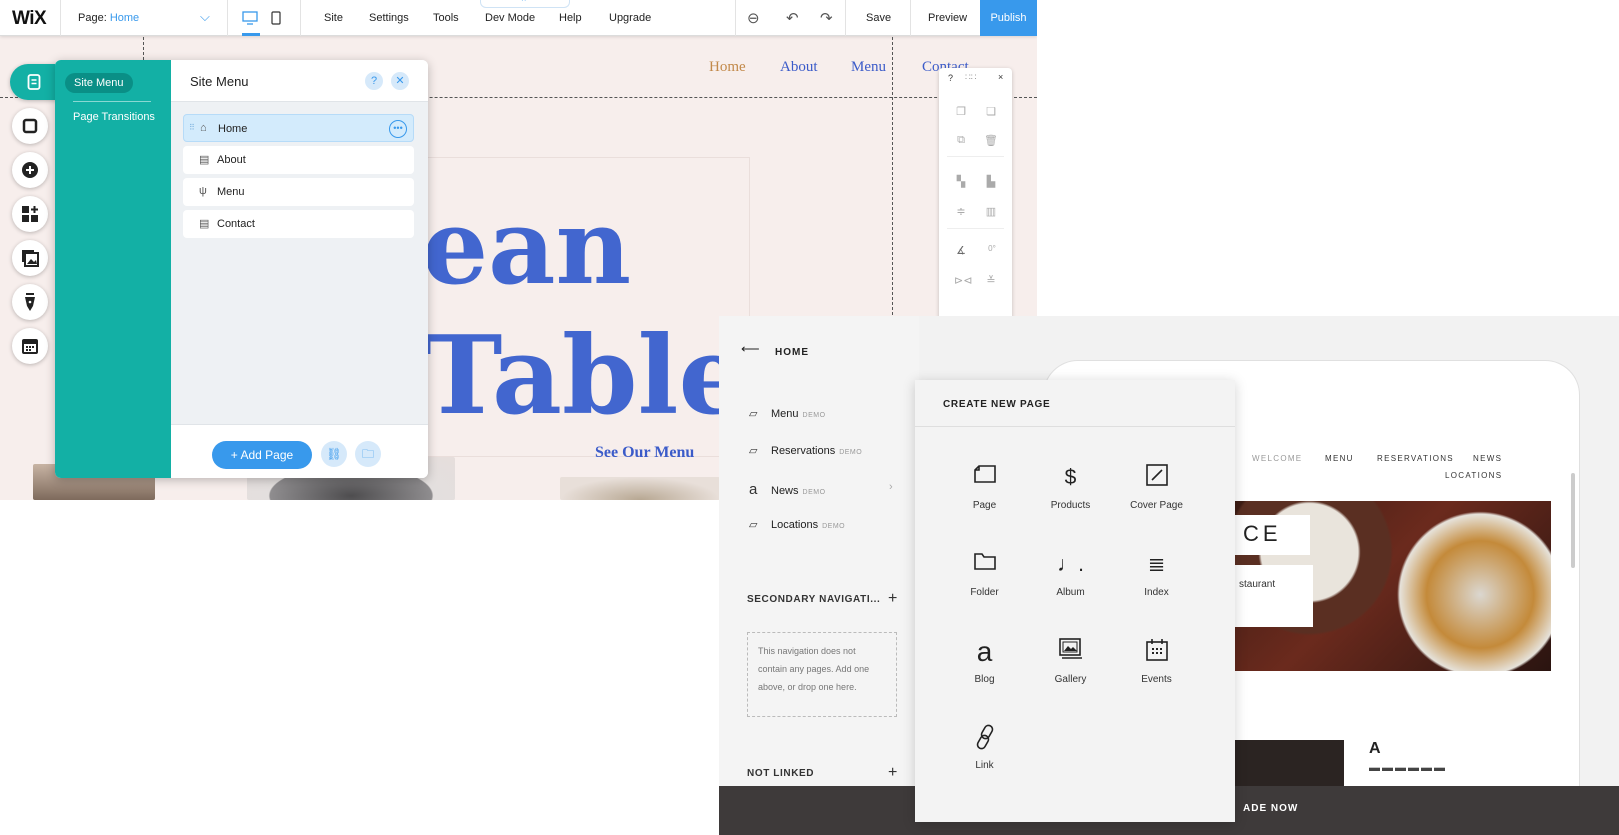 This screenshot has height=835, width=1619. Describe the element at coordinates (1272, 535) in the screenshot. I see `preview-title-fragment: CE` at that location.